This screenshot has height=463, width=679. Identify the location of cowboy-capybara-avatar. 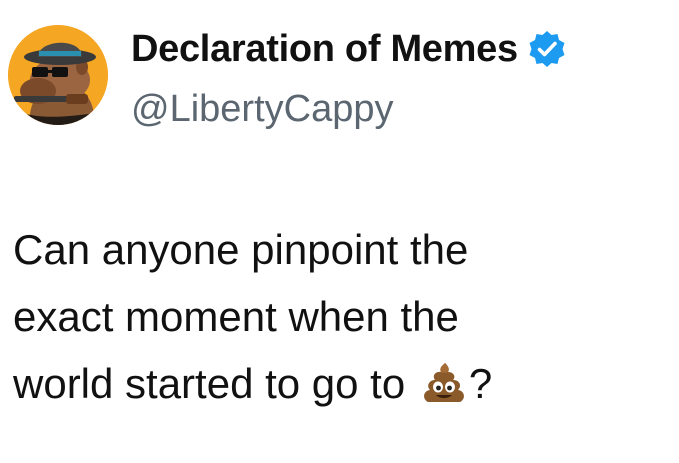
(58, 75).